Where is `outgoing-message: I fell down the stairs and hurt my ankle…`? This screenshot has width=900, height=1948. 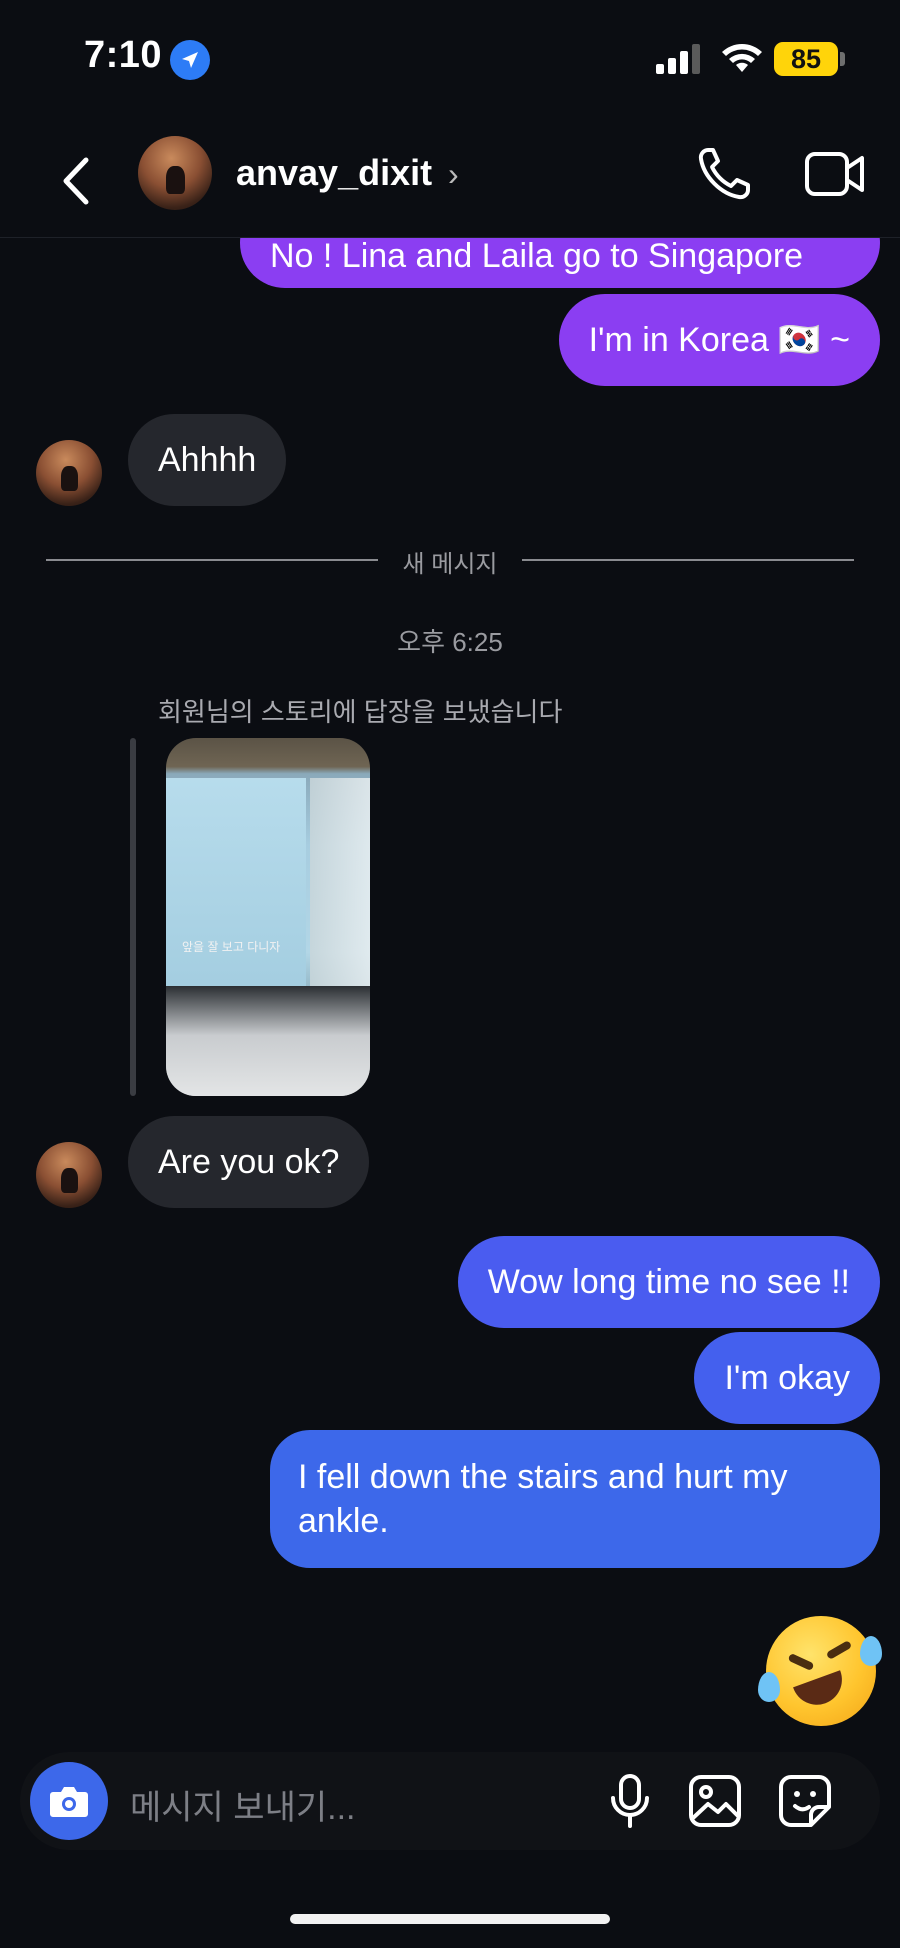
outgoing-message: I fell down the stairs and hurt my ankle… is located at coordinates (575, 1499).